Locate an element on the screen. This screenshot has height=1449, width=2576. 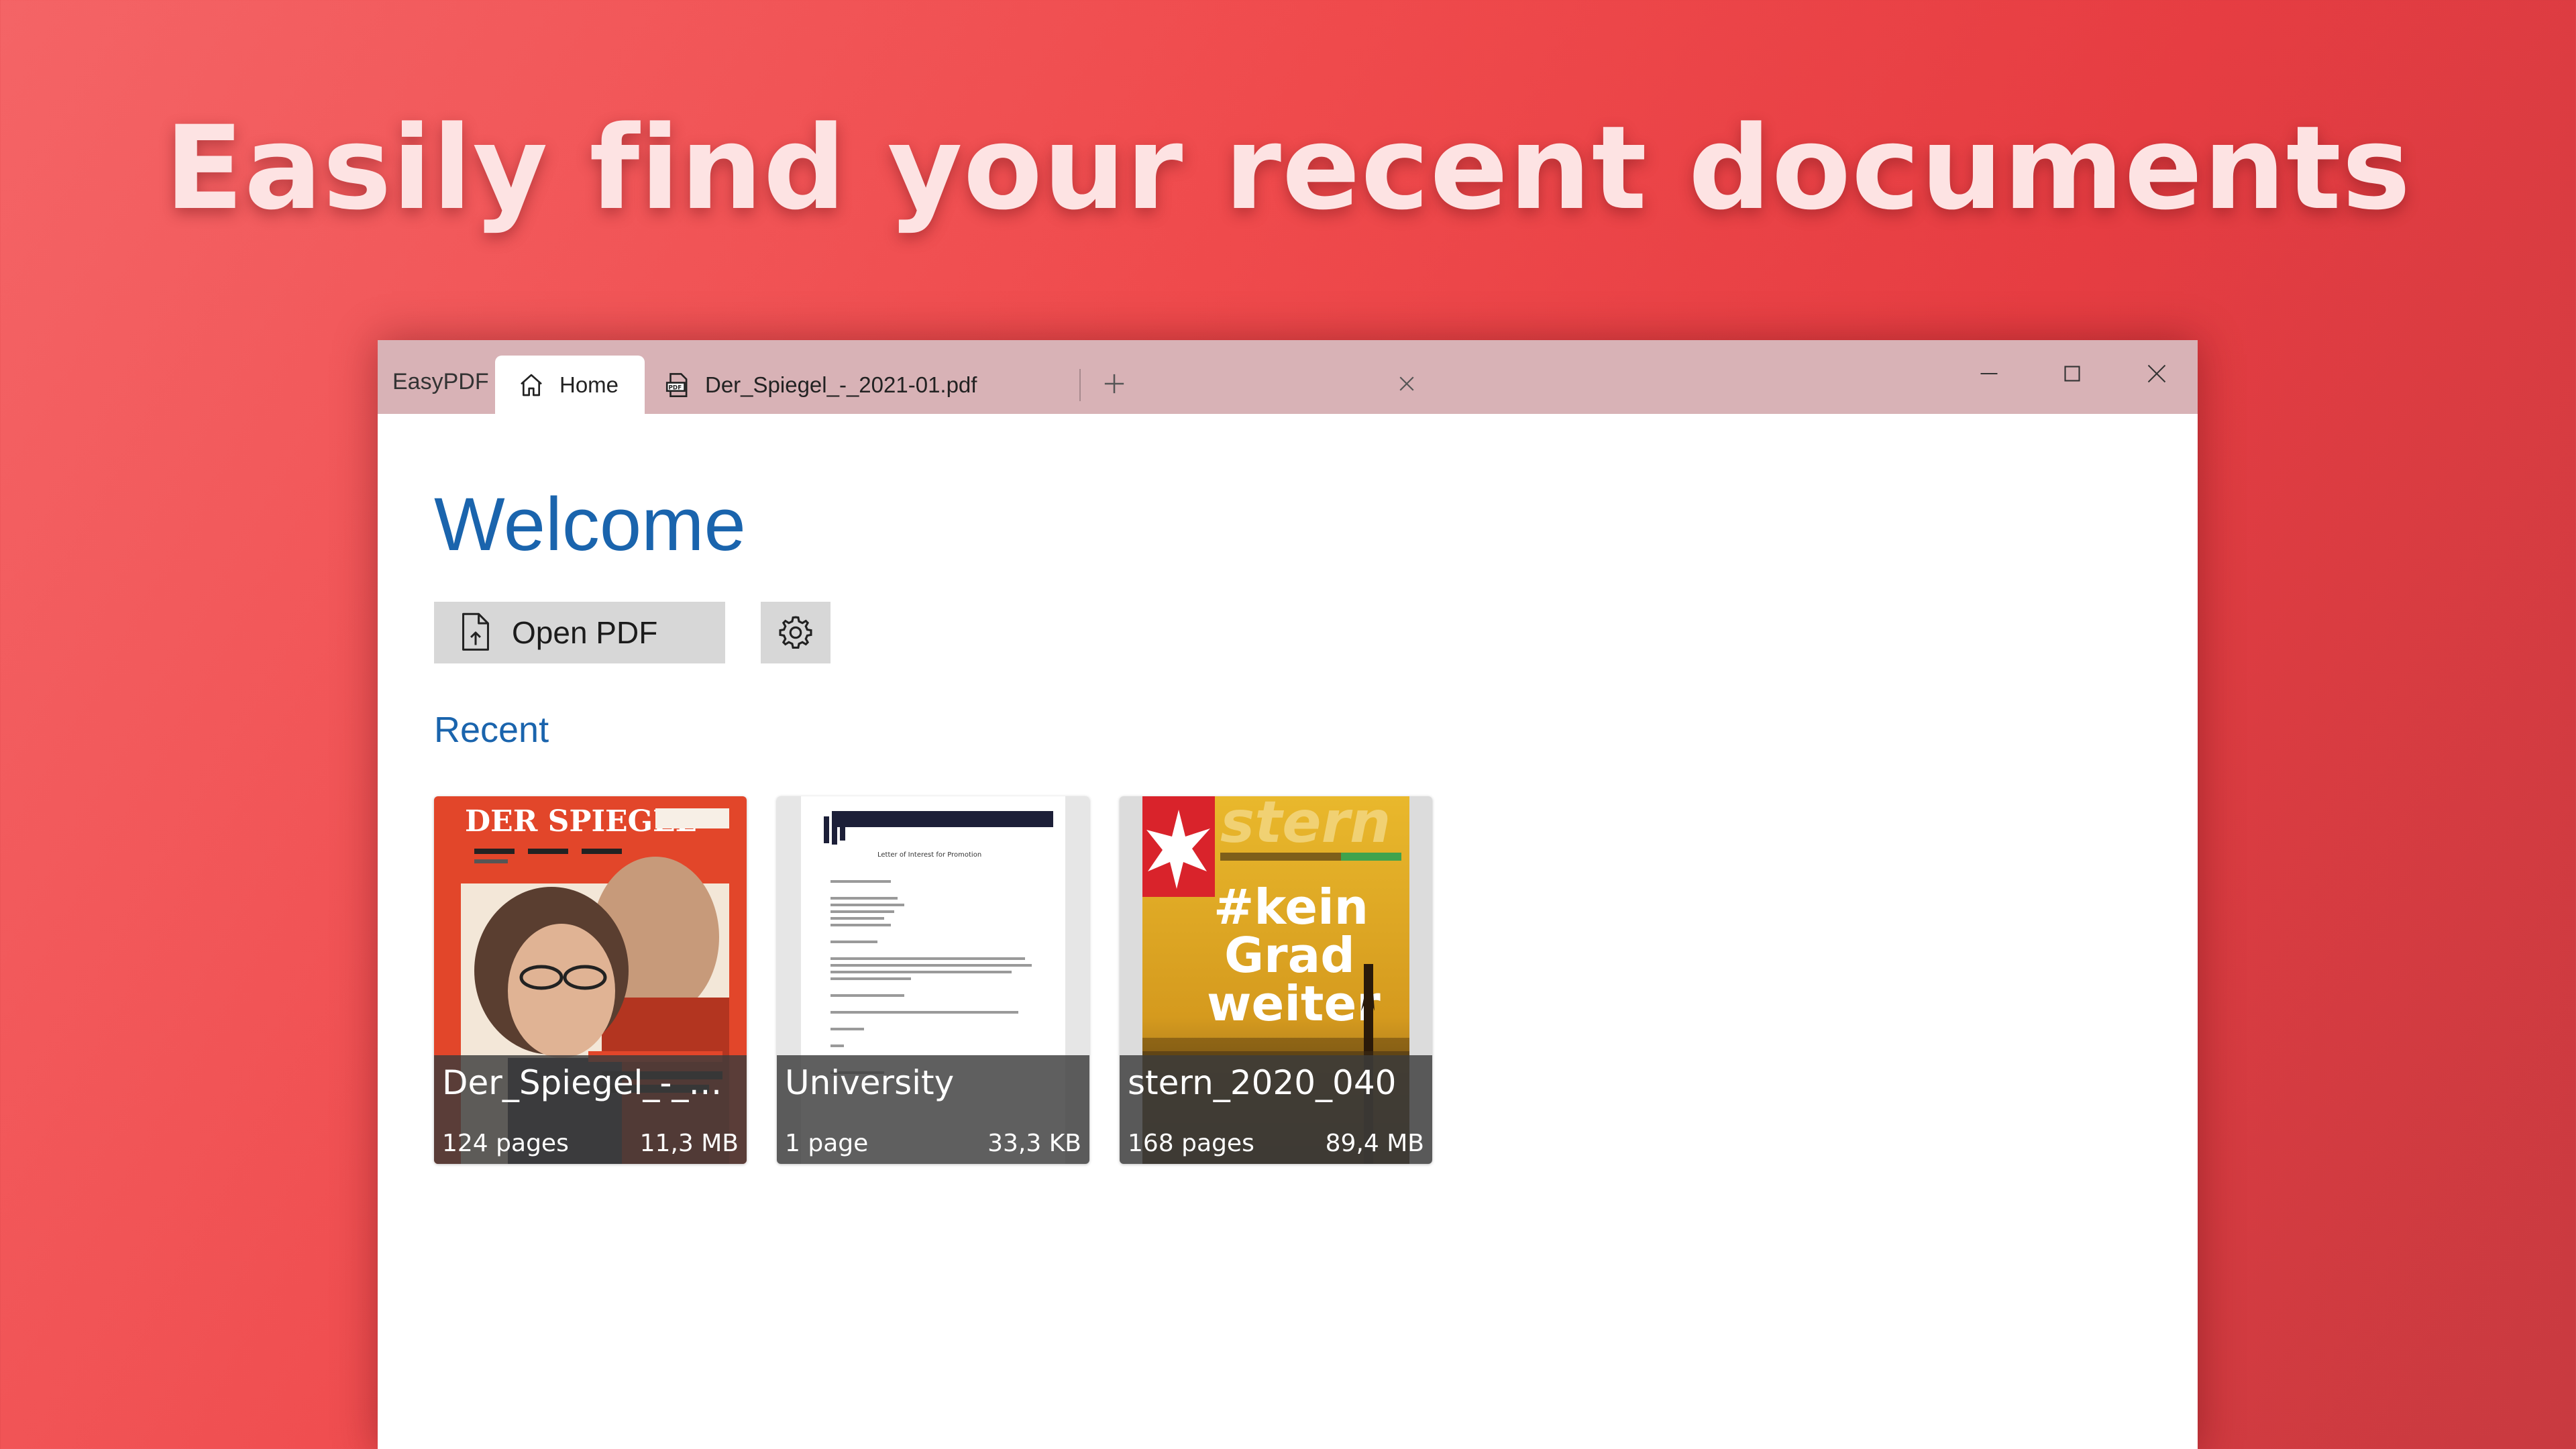
recent-heading: Recent is located at coordinates (491, 730).